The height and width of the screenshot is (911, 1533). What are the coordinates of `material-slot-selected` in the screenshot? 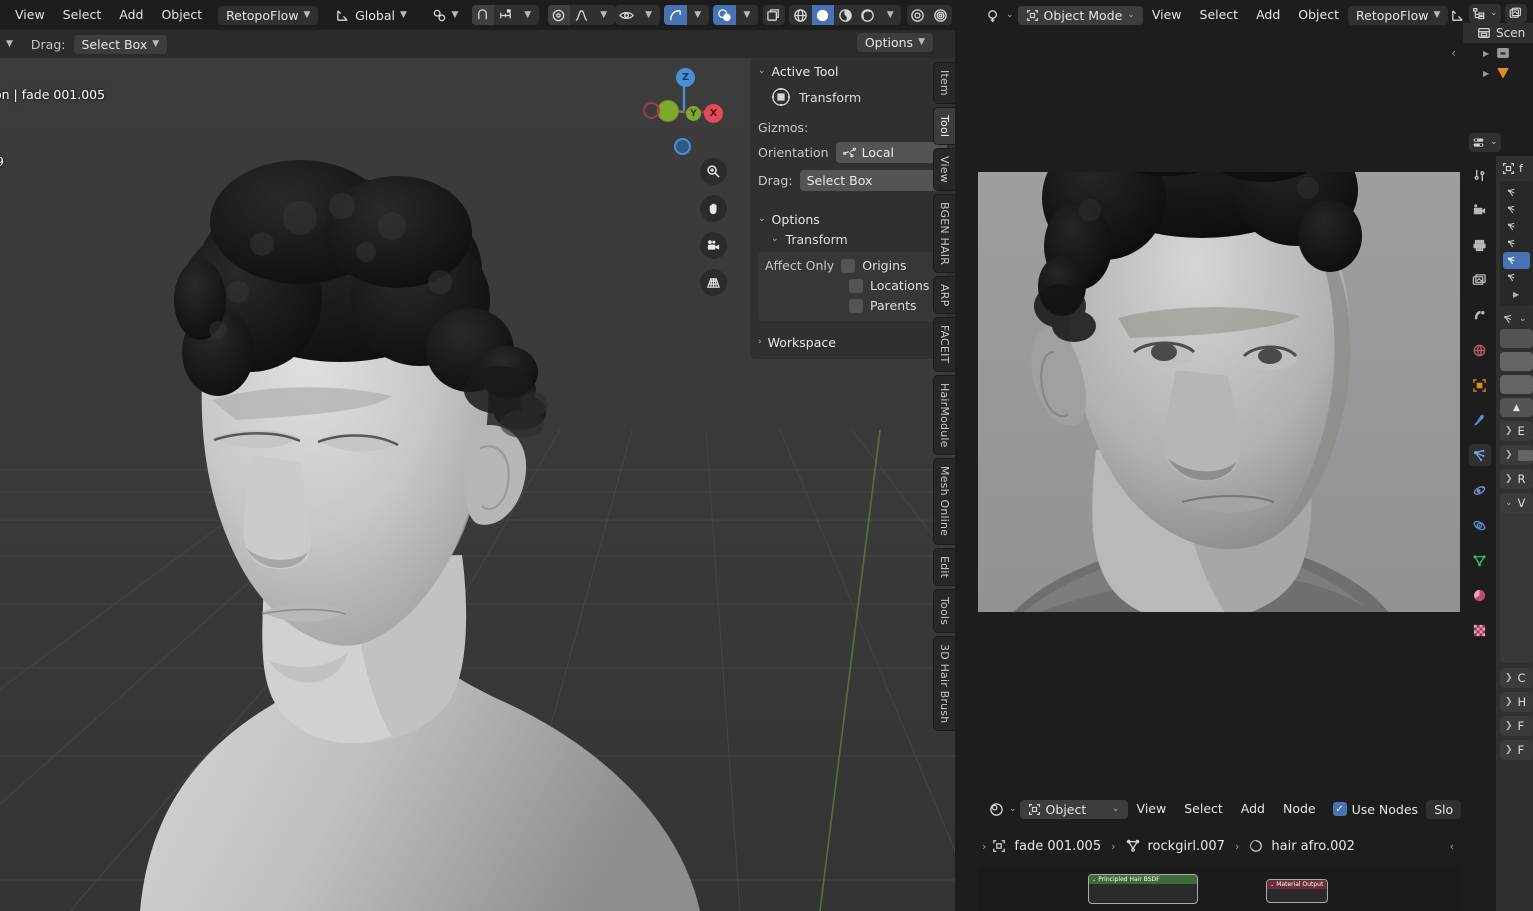 It's located at (1516, 260).